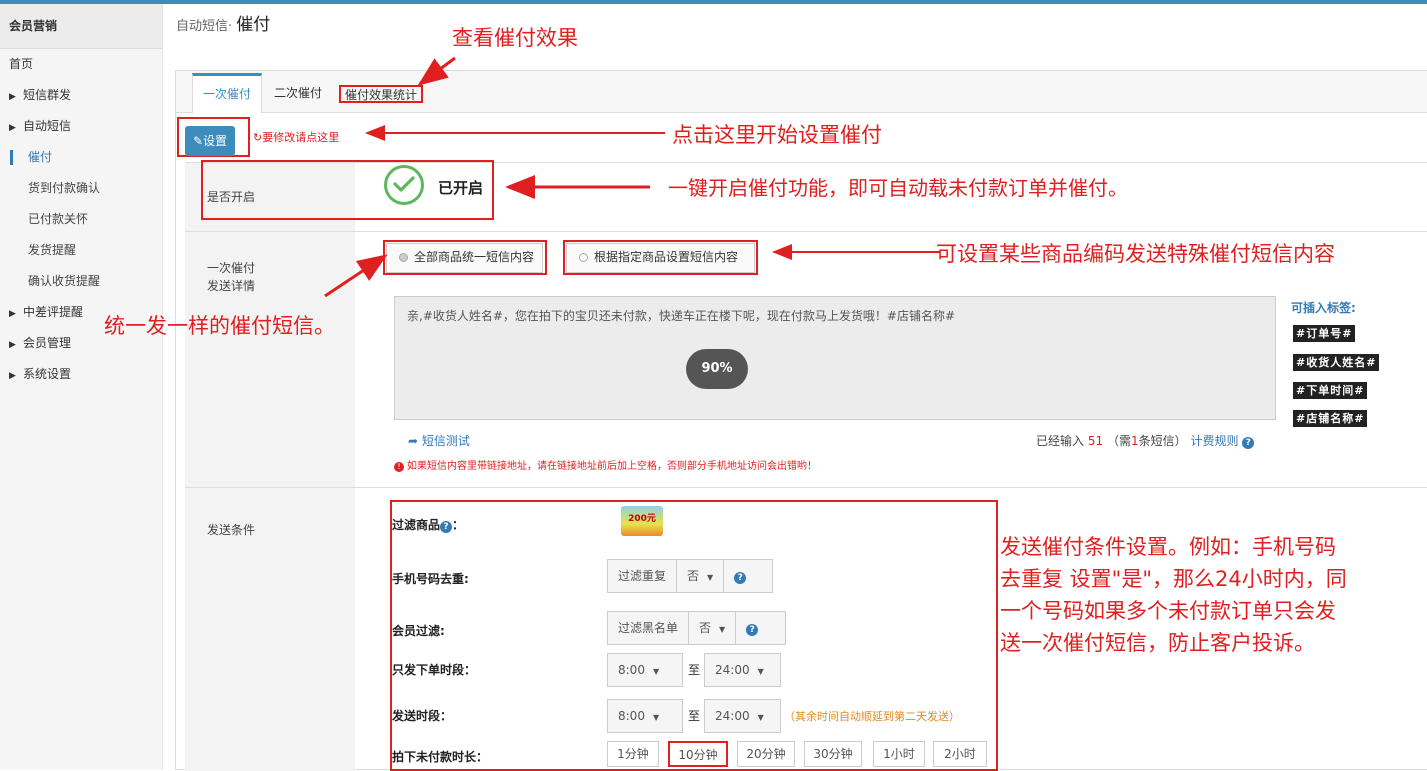  What do you see at coordinates (356, 276) in the screenshot?
I see `arrow-same-sms` at bounding box center [356, 276].